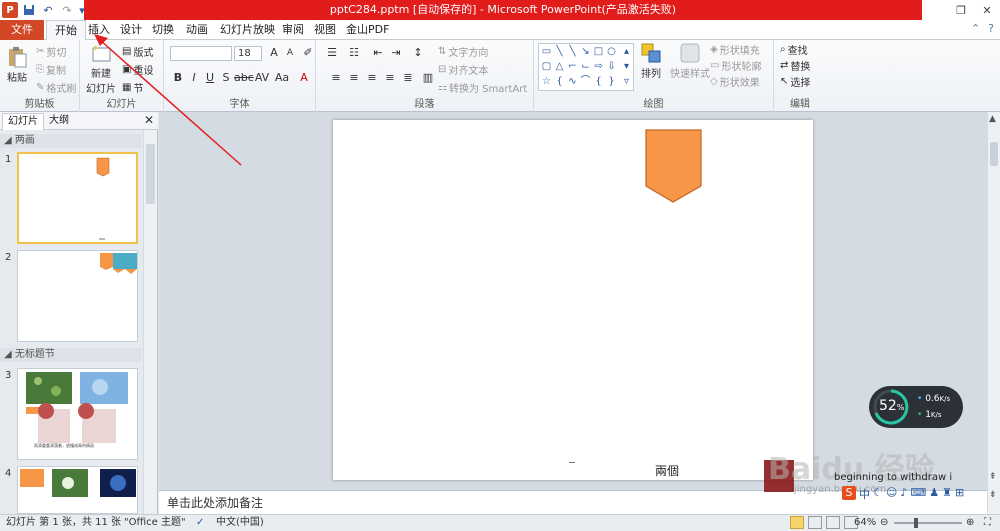  Describe the element at coordinates (959, 494) in the screenshot. I see `ime-grid-icon: ⊞` at that location.